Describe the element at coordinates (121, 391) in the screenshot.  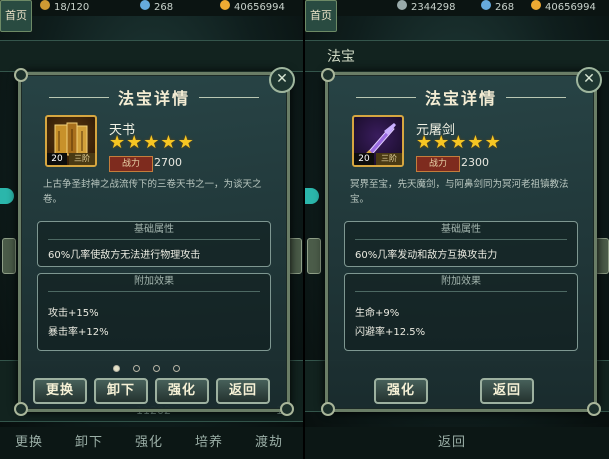
I see `unload-button: 卸下` at that location.